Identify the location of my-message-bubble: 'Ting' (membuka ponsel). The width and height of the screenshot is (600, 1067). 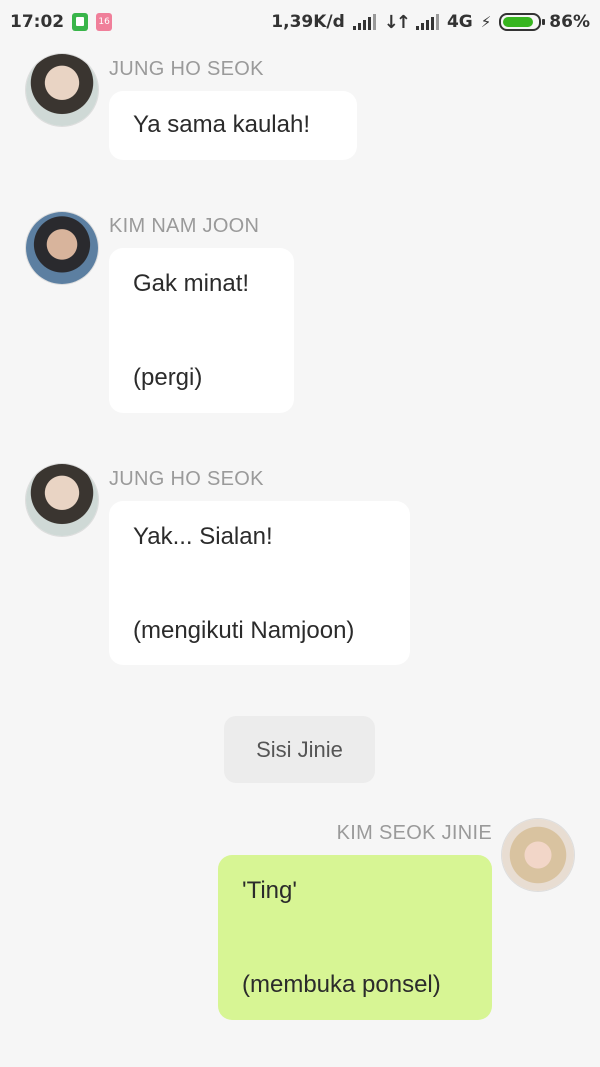
(355, 937).